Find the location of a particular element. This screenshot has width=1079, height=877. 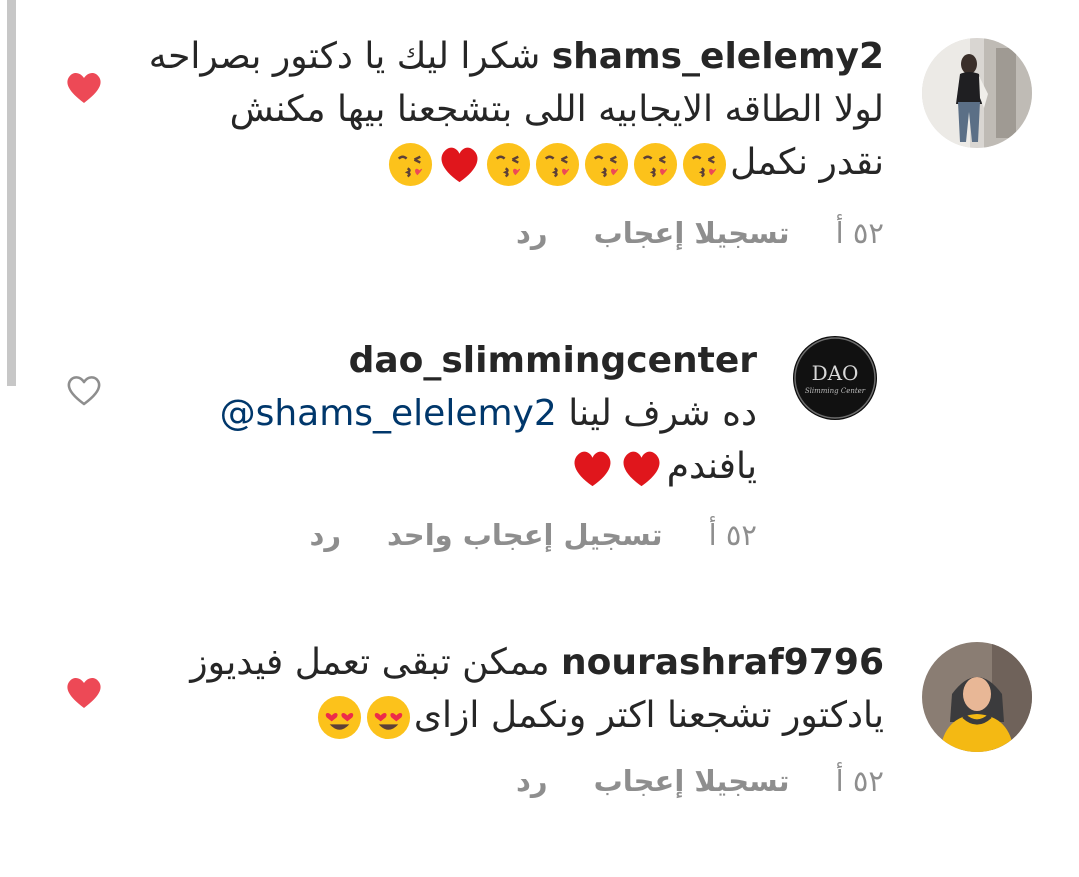

comment-username: dao_slimmingcenter is located at coordinates (553, 360).